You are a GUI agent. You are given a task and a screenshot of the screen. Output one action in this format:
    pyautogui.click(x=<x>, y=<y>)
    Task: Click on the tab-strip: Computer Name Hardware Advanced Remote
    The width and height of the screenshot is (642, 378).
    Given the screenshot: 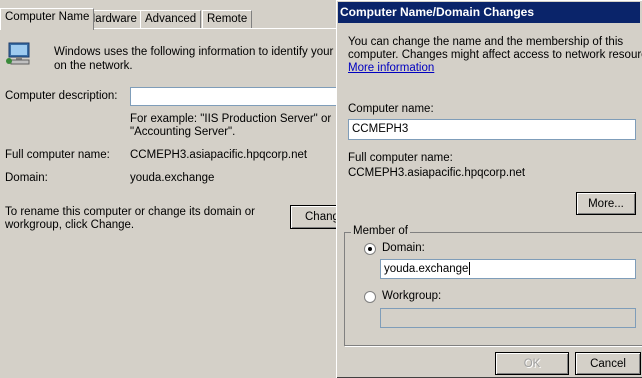 What is the action you would take?
    pyautogui.click(x=168, y=15)
    